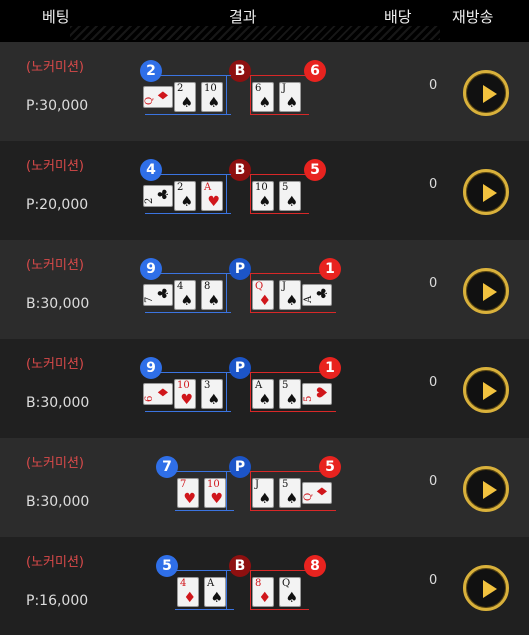 This screenshot has width=529, height=635. What do you see at coordinates (212, 196) in the screenshot?
I see `player-card: A ♥` at bounding box center [212, 196].